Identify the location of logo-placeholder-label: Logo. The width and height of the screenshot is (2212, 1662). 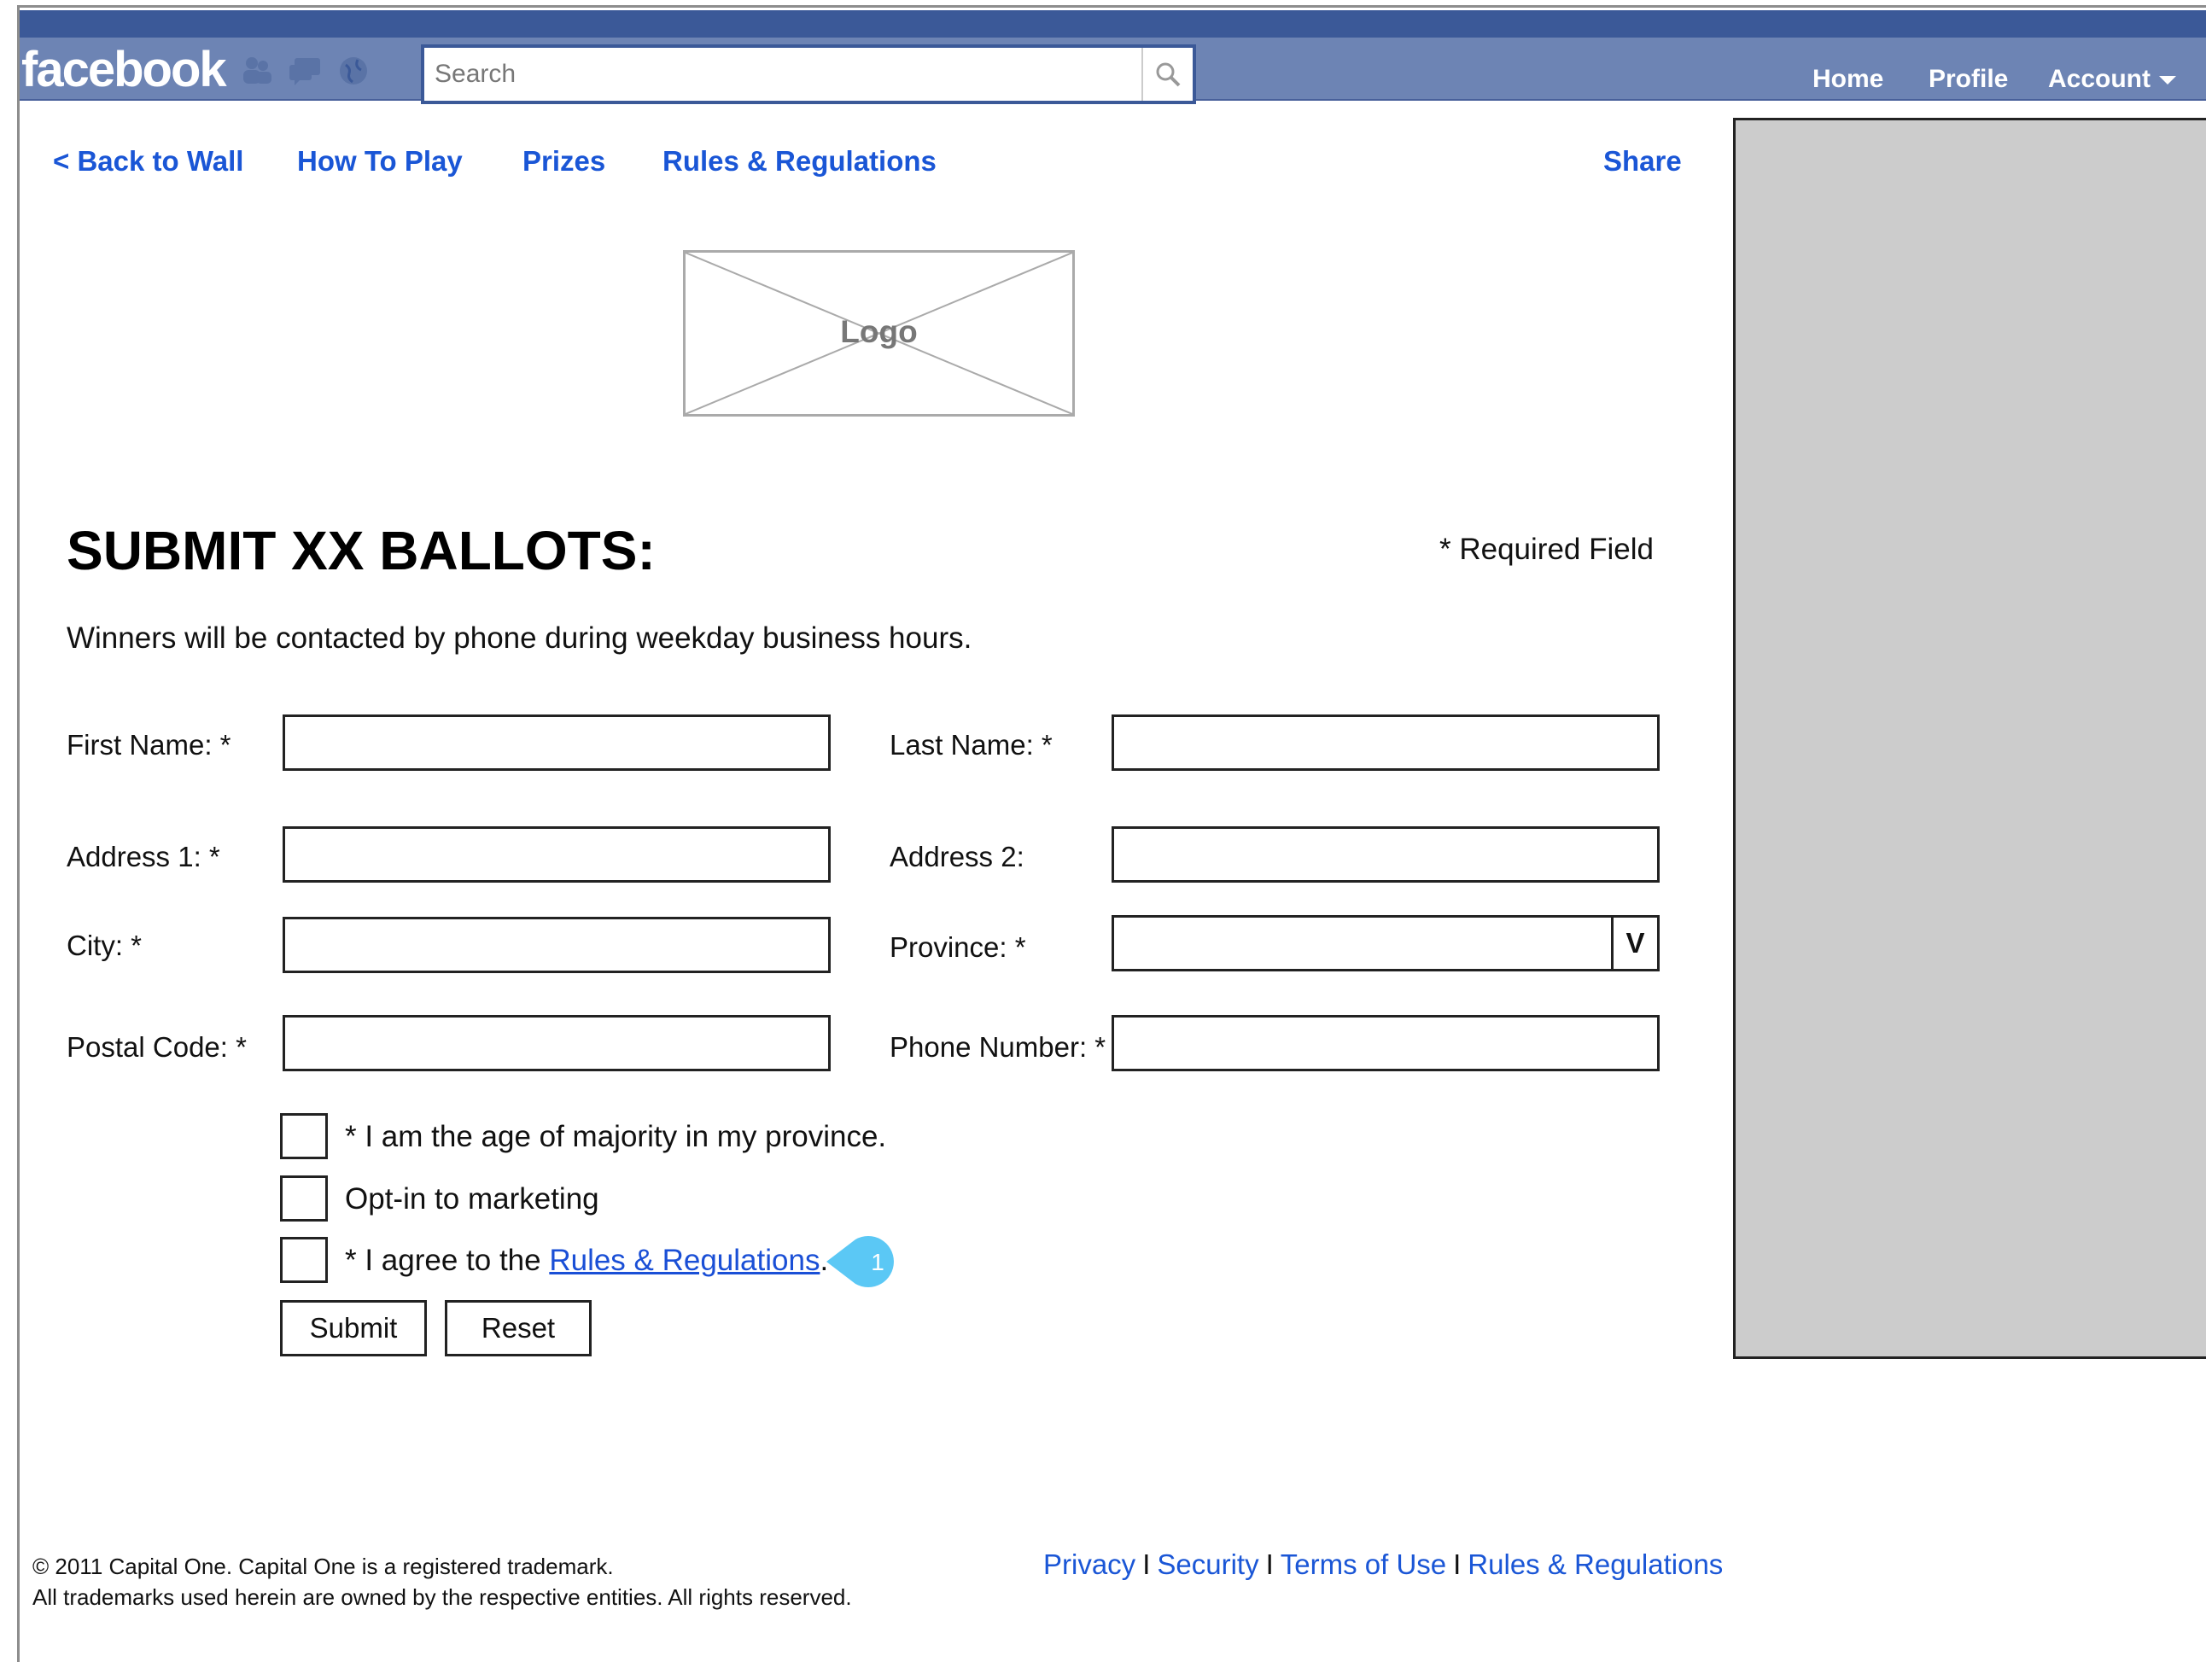
(879, 331).